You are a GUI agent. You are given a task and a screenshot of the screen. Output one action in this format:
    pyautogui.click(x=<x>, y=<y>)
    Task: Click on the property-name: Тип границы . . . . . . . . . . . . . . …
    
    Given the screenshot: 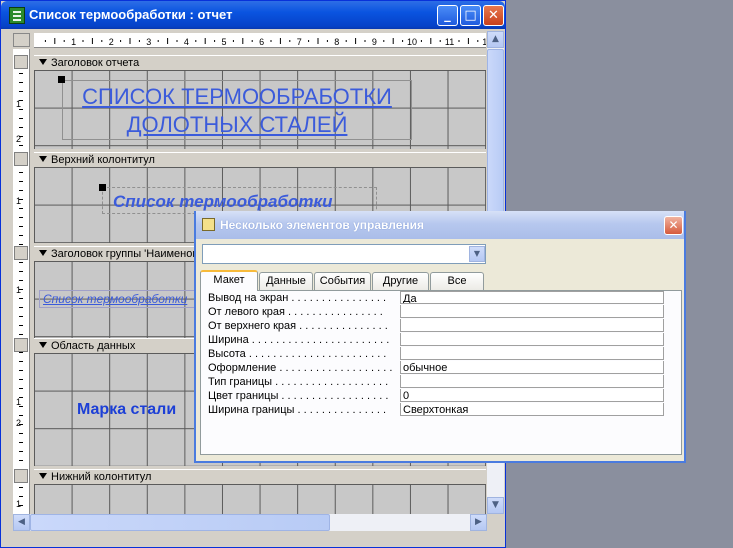 What is the action you would take?
    pyautogui.click(x=298, y=382)
    